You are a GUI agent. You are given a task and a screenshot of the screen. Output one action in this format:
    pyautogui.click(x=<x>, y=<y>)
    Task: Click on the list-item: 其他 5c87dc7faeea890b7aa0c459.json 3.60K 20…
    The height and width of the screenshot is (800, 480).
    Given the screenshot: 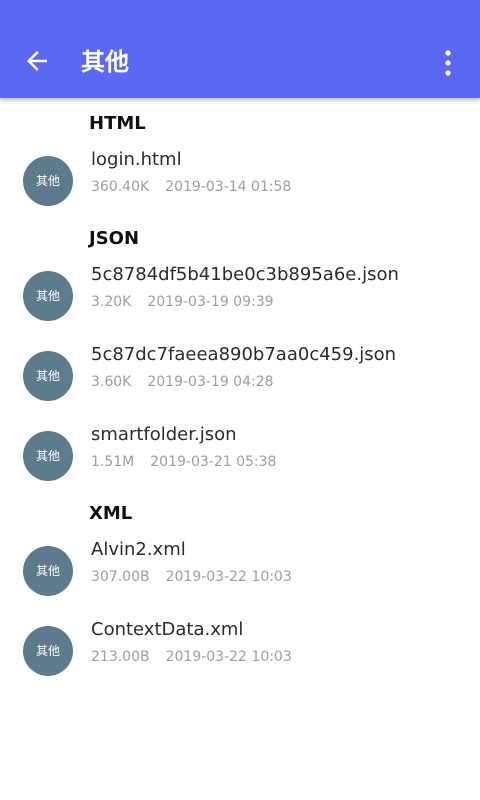 What is the action you would take?
    pyautogui.click(x=240, y=375)
    